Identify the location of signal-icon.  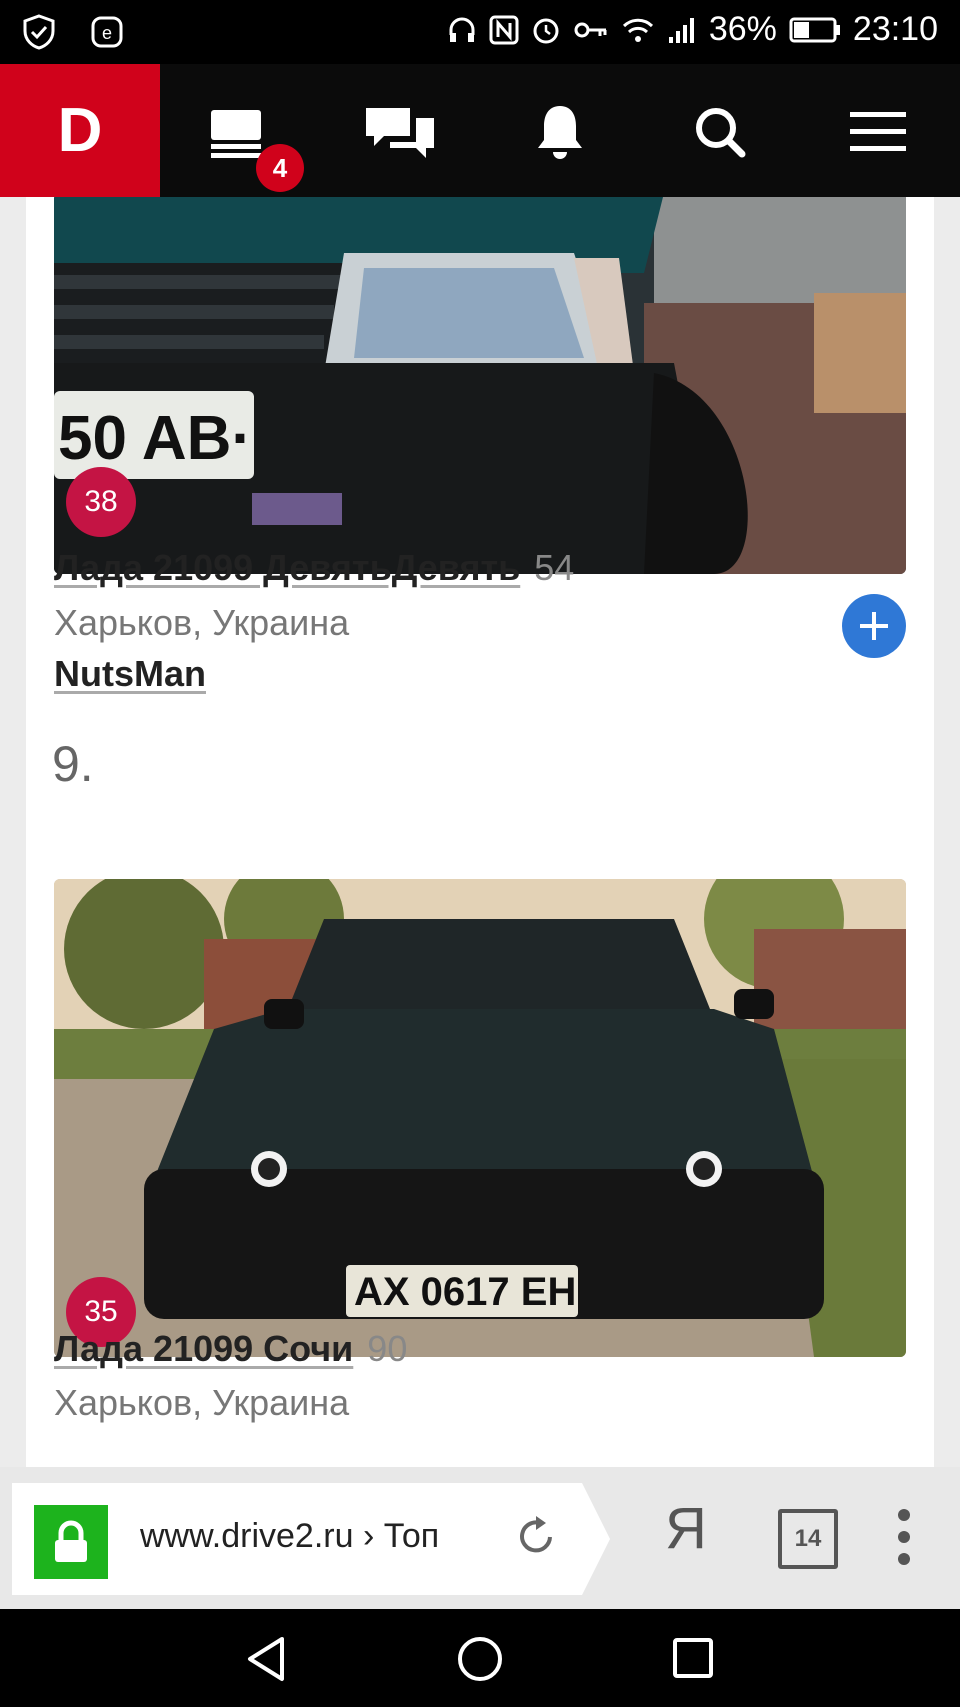
(681, 30).